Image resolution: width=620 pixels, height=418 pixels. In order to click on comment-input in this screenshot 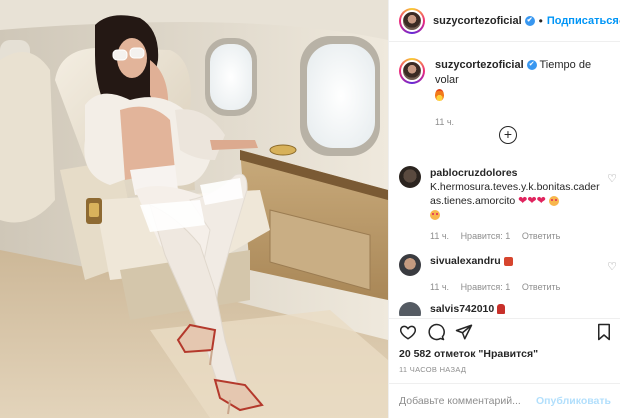, I will do `click(468, 401)`.